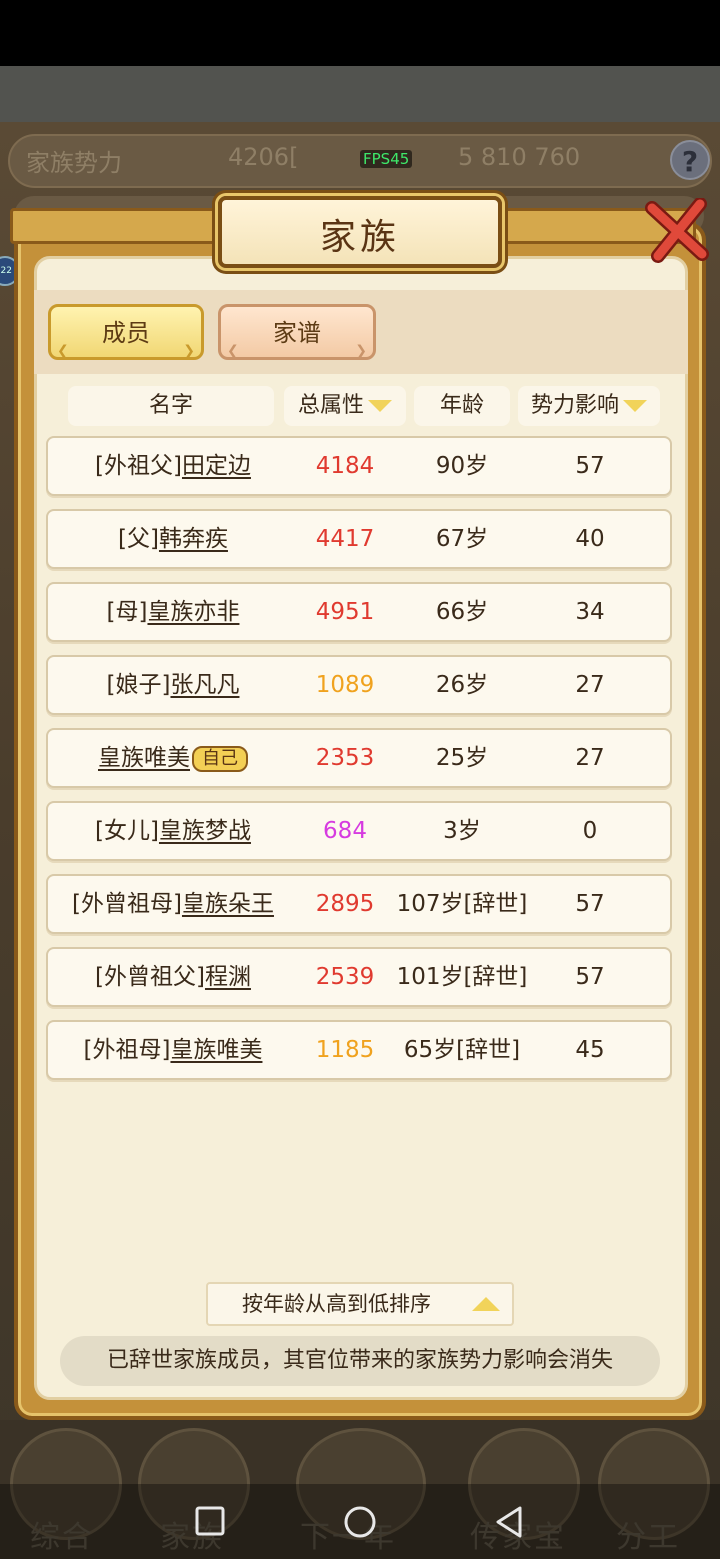 This screenshot has height=1559, width=720. What do you see at coordinates (345, 539) in the screenshot?
I see `member-total-attr: 4417` at bounding box center [345, 539].